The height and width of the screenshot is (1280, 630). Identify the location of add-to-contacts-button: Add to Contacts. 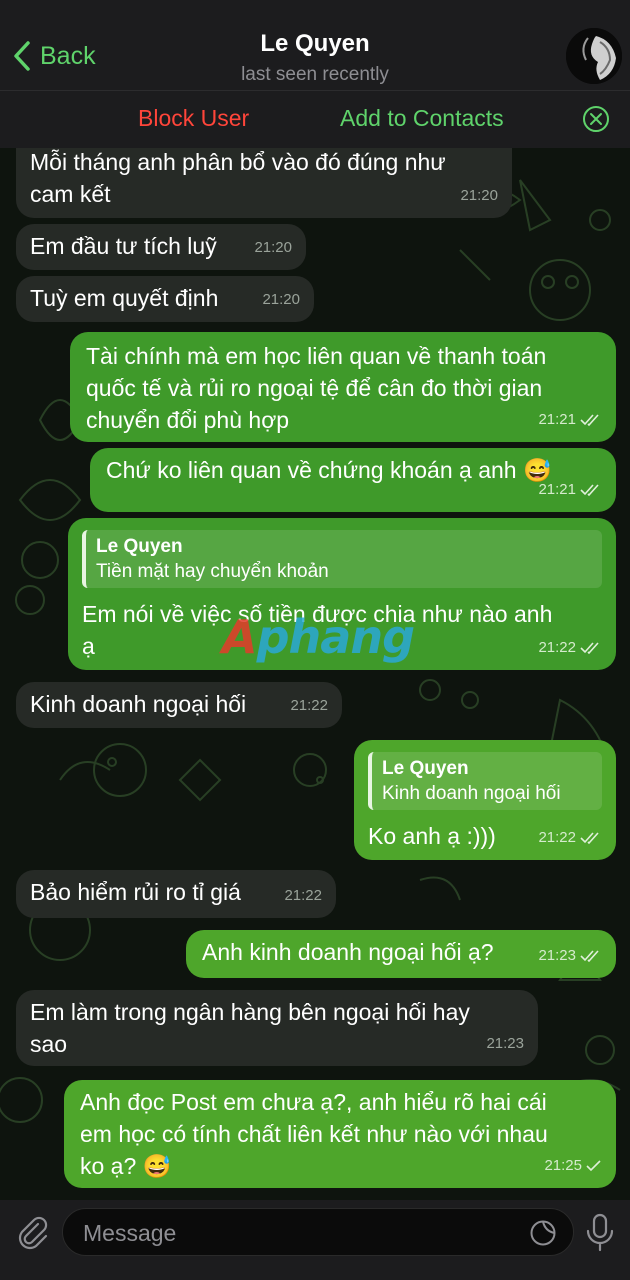
(422, 118).